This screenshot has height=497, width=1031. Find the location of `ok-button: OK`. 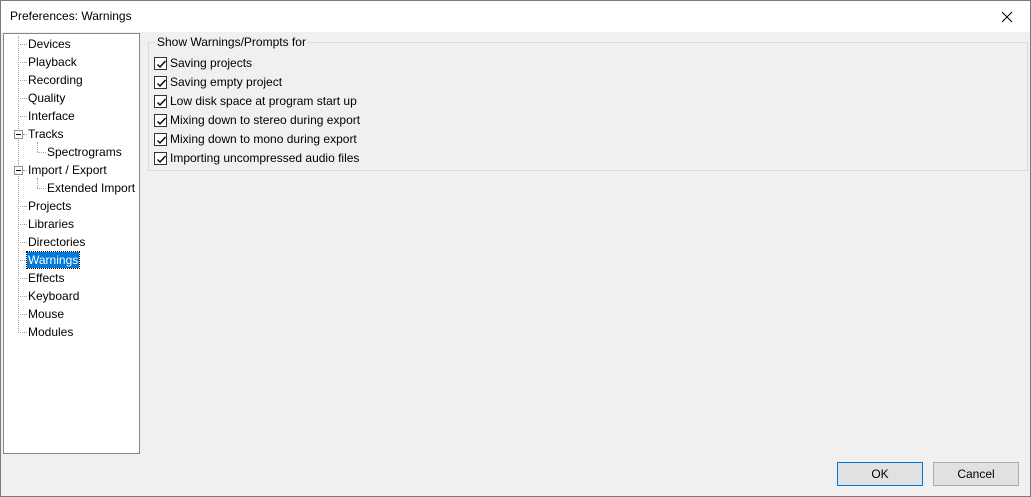

ok-button: OK is located at coordinates (880, 474).